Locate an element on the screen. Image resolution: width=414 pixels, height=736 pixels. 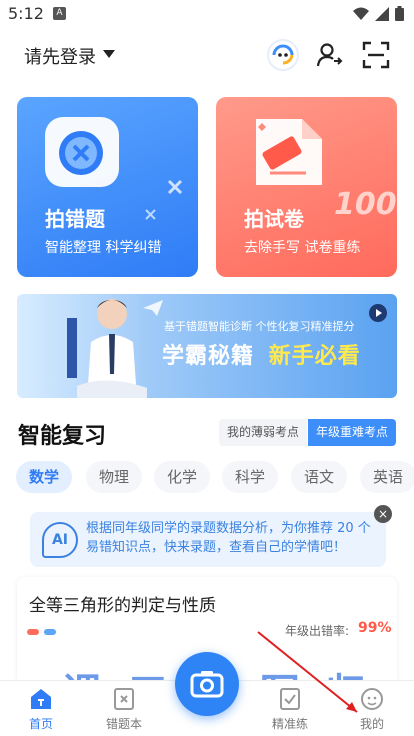
nav-mine: 我的 is located at coordinates (372, 709).